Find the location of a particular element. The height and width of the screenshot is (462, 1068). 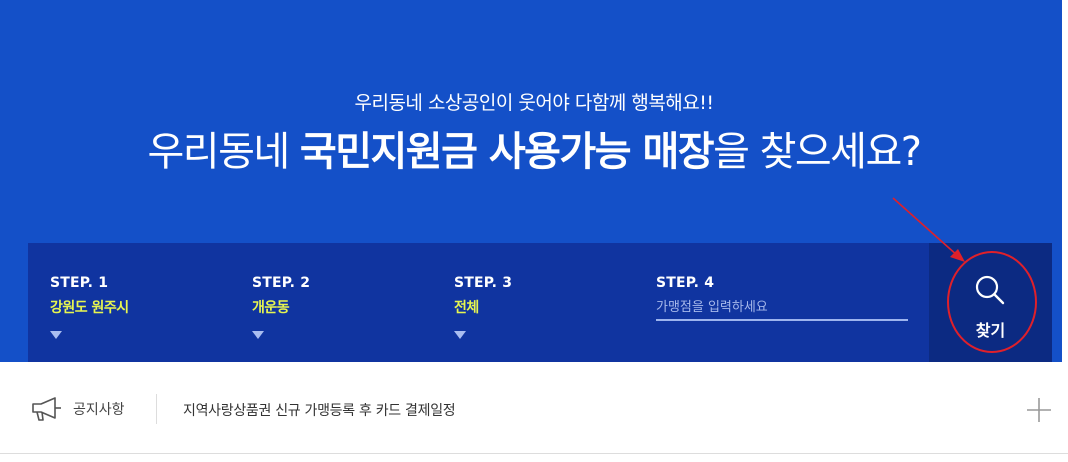

plus-icon is located at coordinates (1039, 410).